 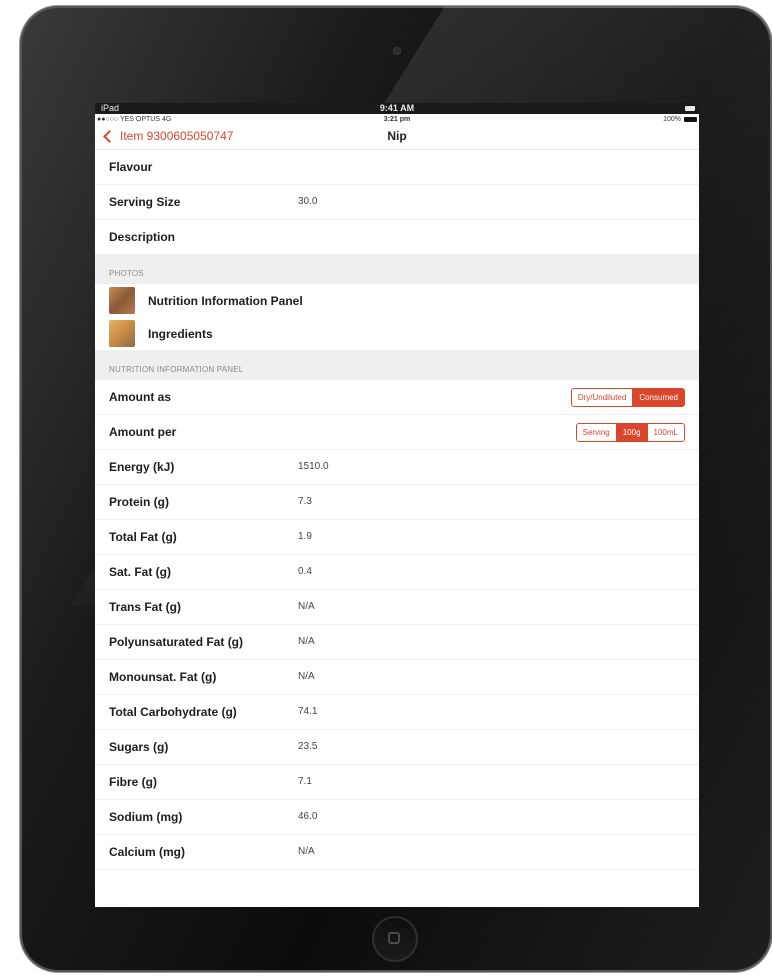 I want to click on nutrient-value: 7.3, so click(x=305, y=501).